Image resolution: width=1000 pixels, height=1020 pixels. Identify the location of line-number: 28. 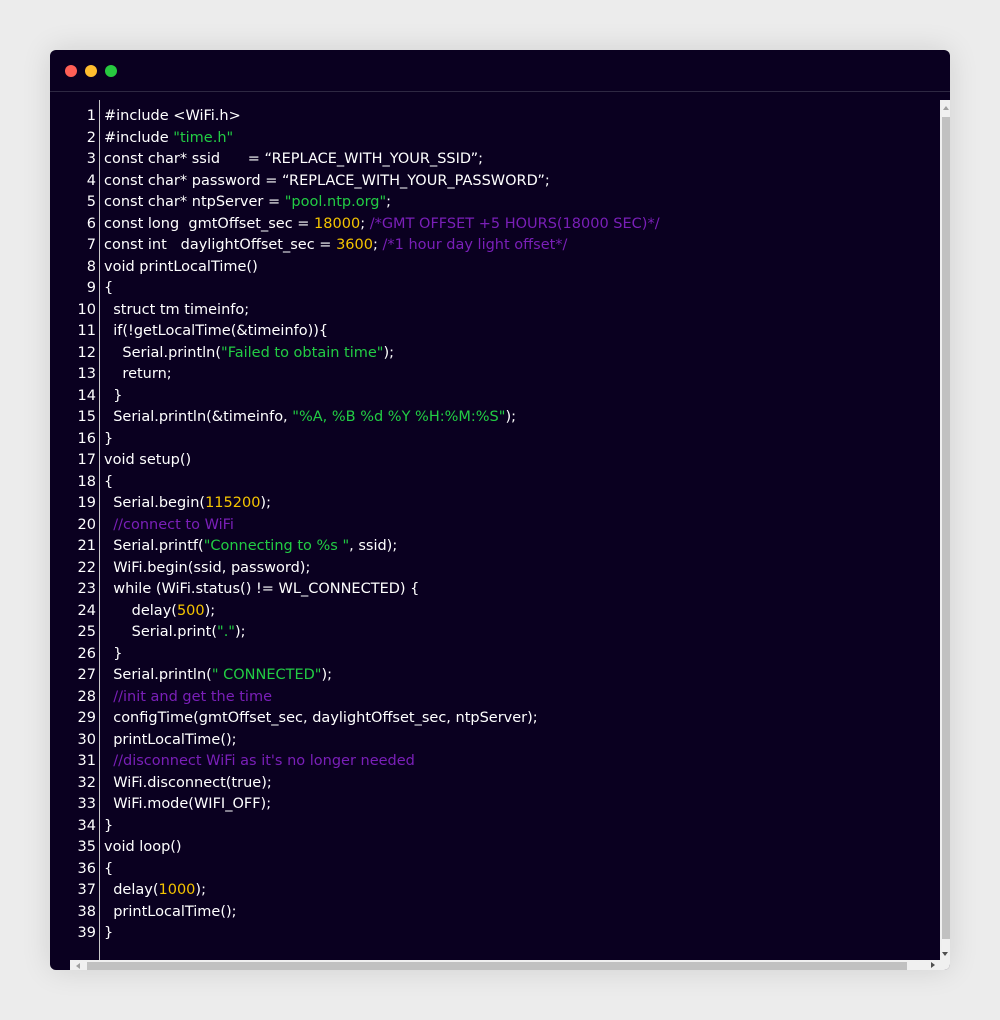
(86, 696).